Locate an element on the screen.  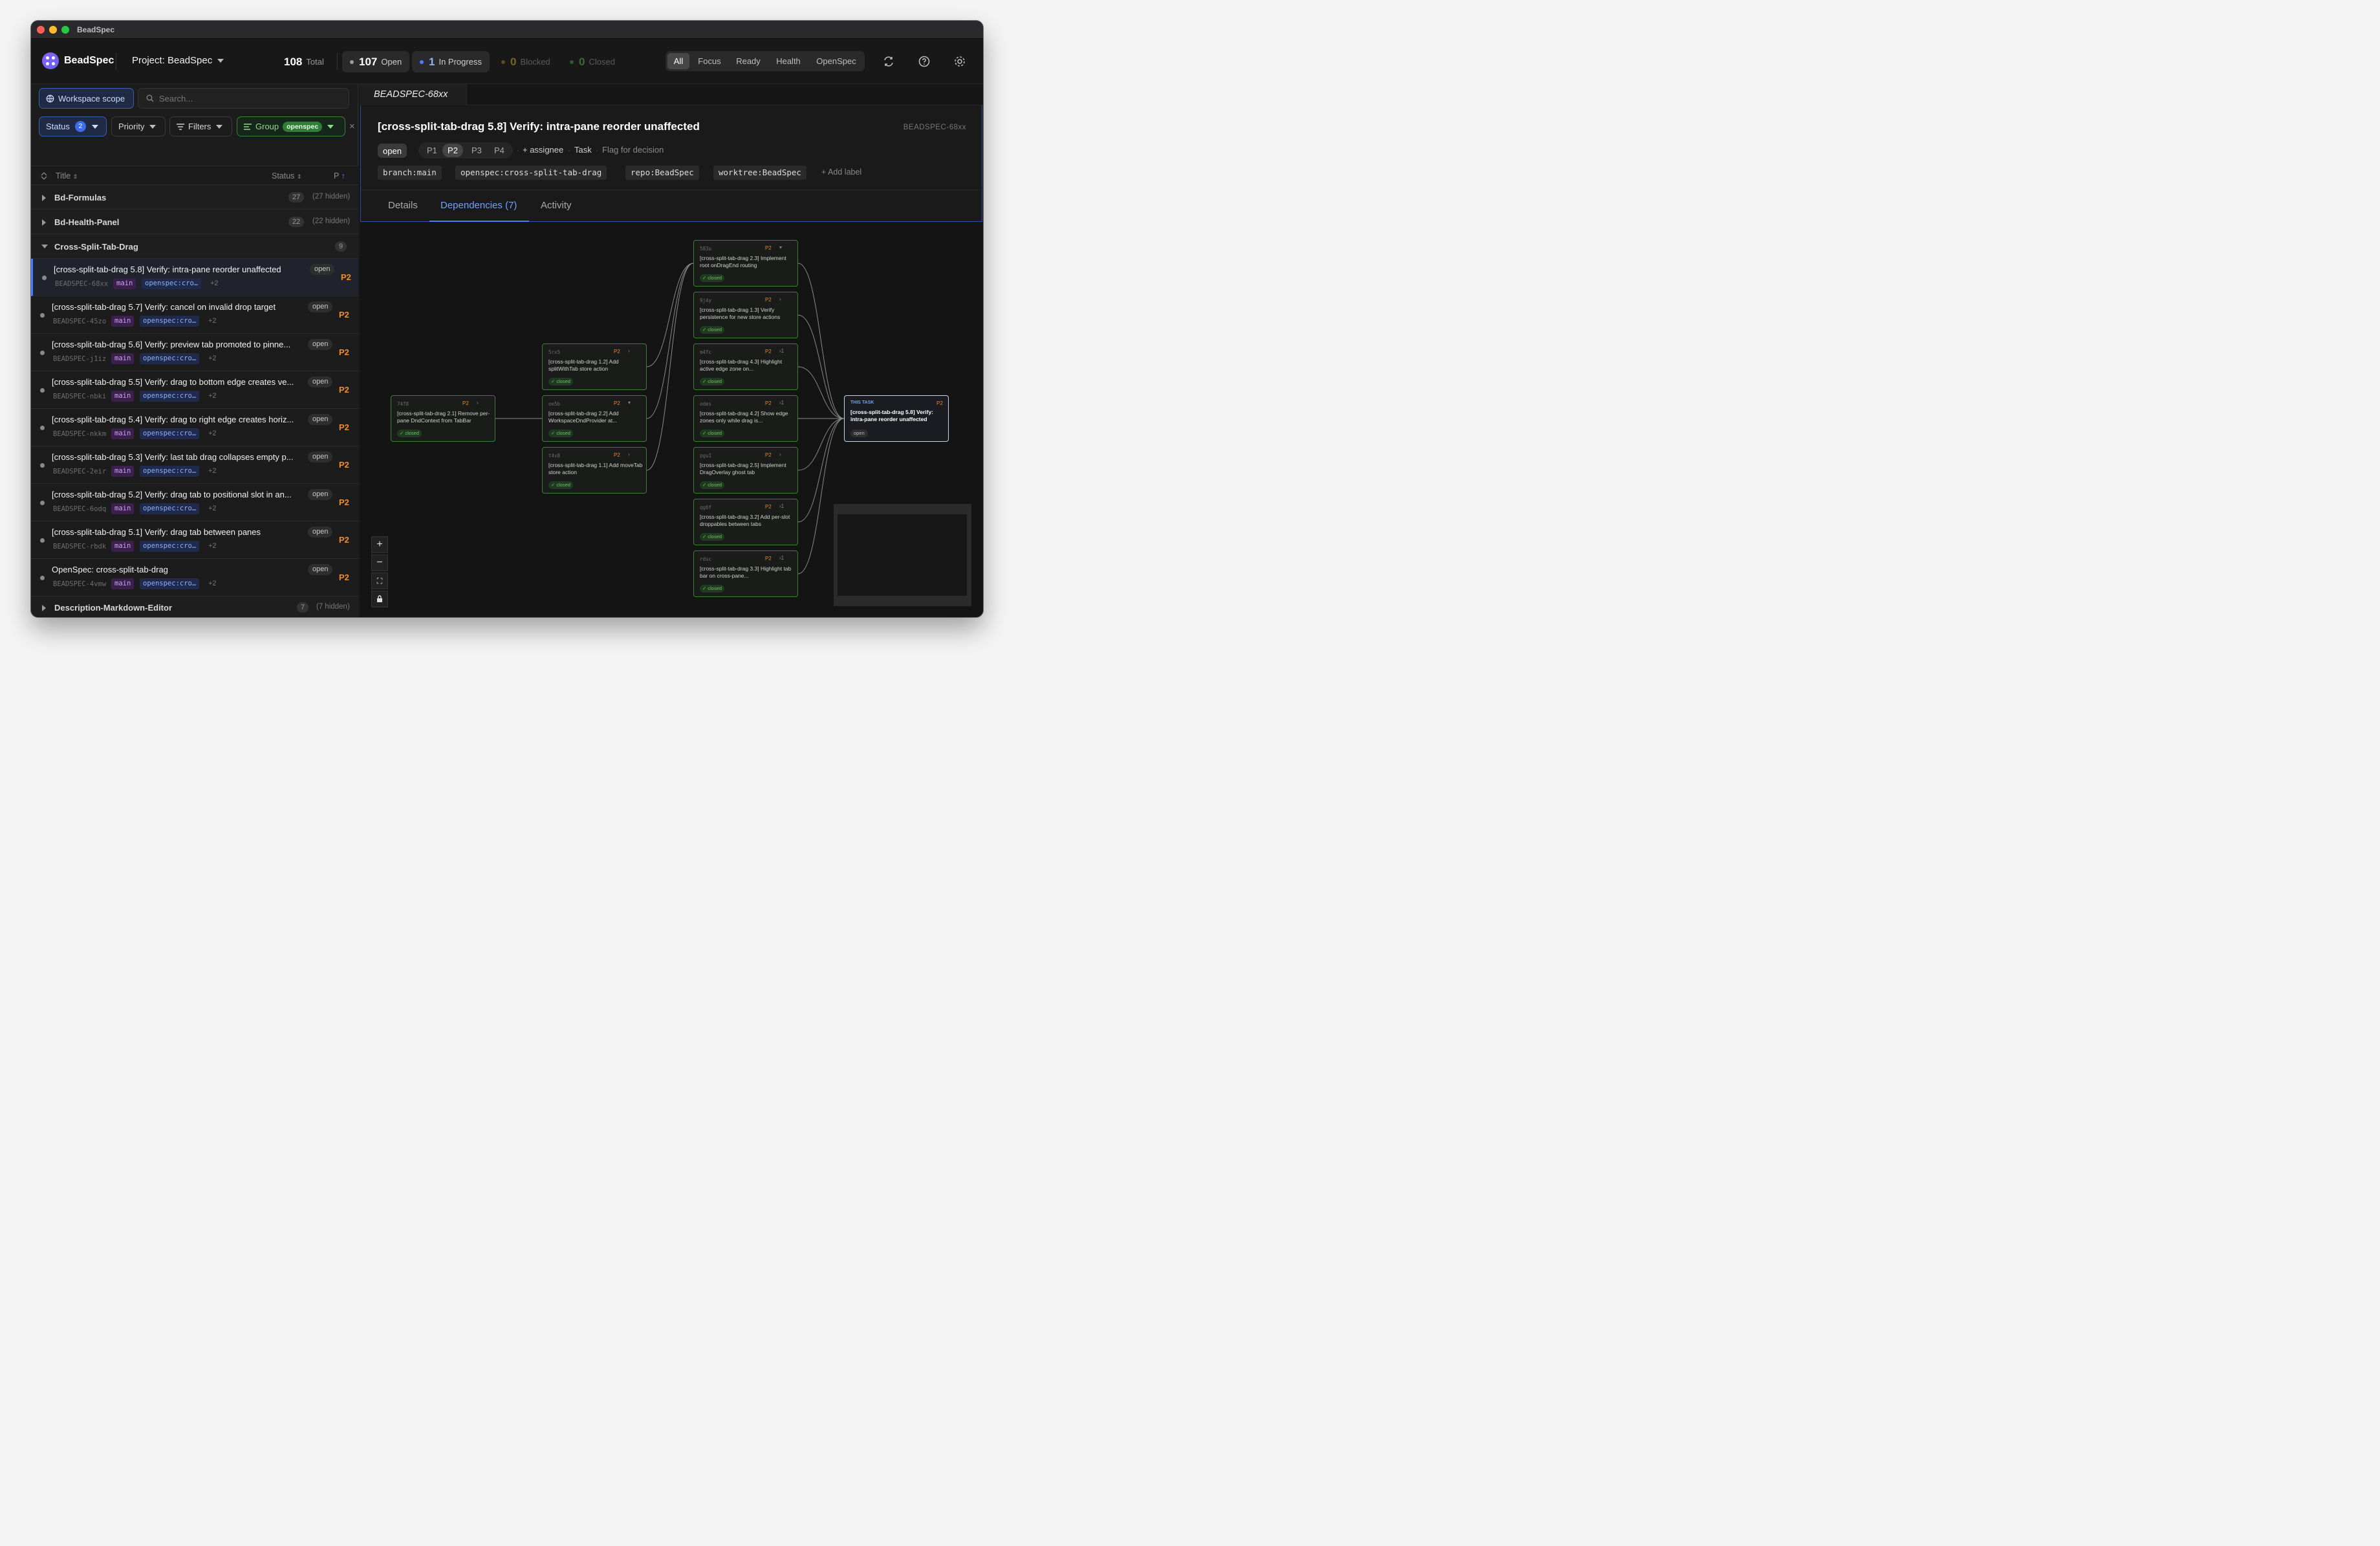
view-ready-button: Ready is located at coordinates (748, 61).